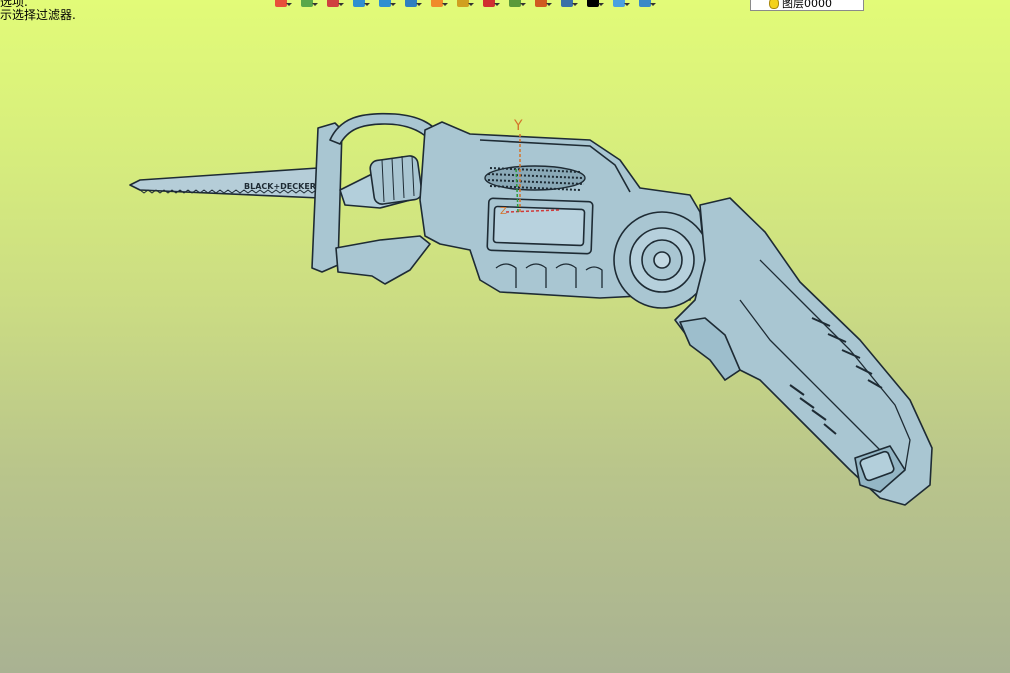  What do you see at coordinates (396, 180) in the screenshot?
I see `chuck-collar` at bounding box center [396, 180].